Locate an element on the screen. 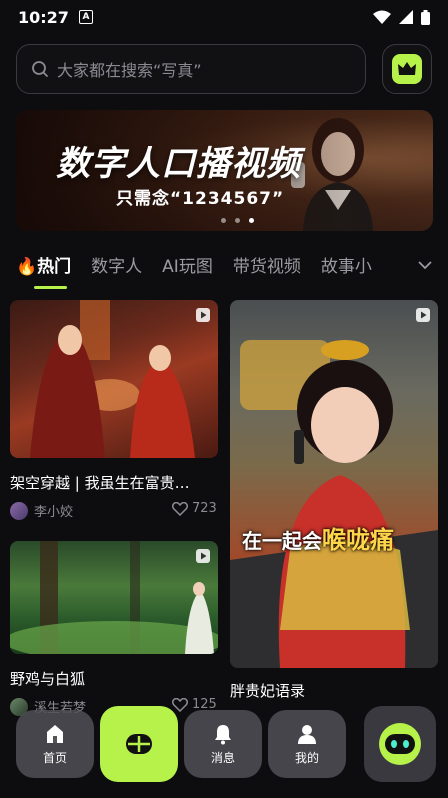 The width and height of the screenshot is (448, 798). status-bar: 10:27 A is located at coordinates (224, 17).